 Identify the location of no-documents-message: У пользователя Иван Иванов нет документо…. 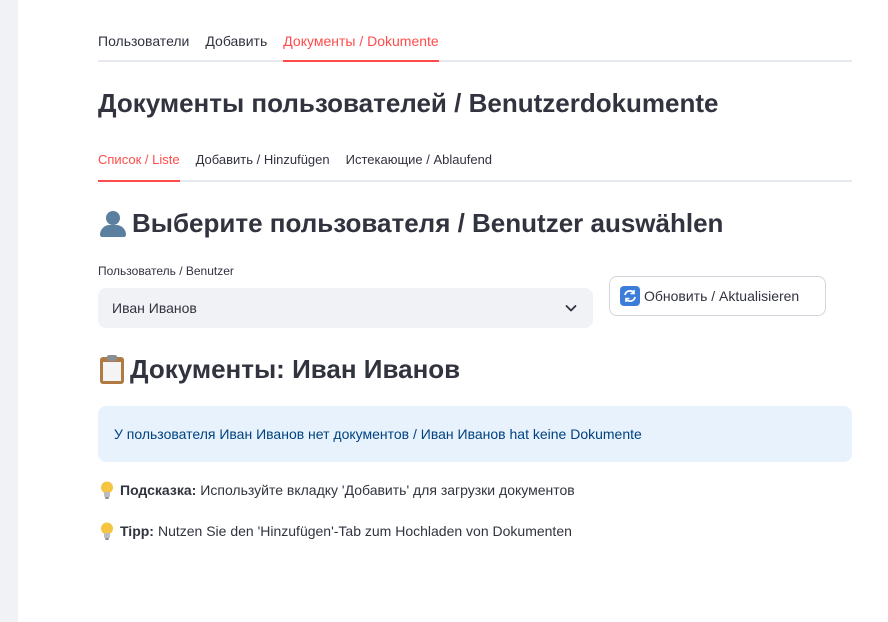
(378, 434).